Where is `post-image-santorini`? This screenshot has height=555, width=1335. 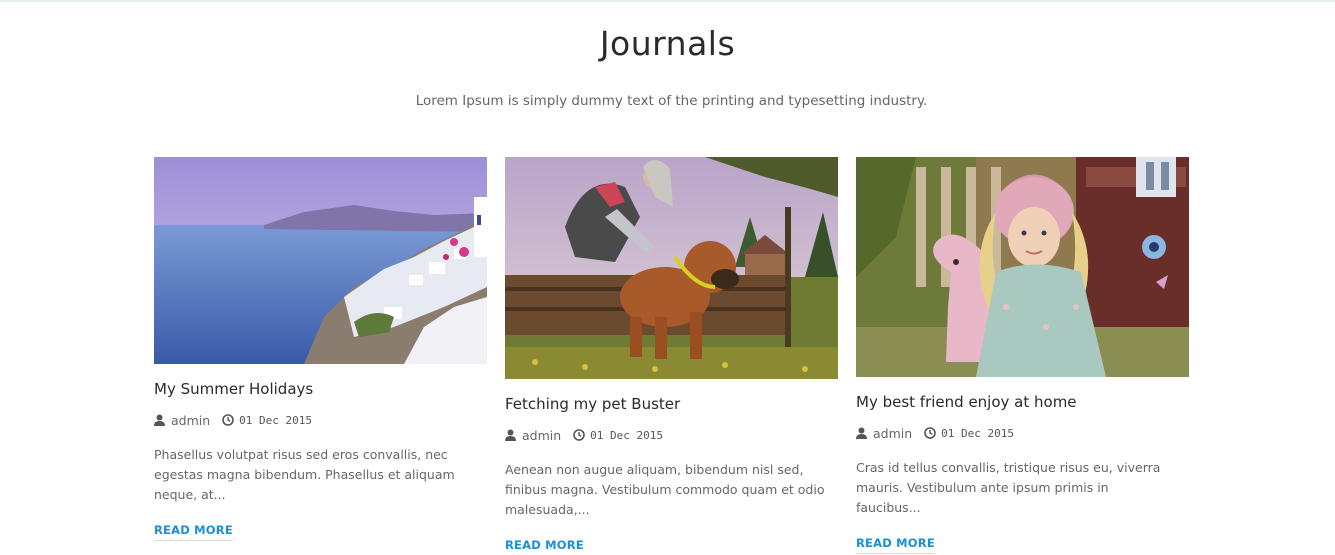 post-image-santorini is located at coordinates (320, 260).